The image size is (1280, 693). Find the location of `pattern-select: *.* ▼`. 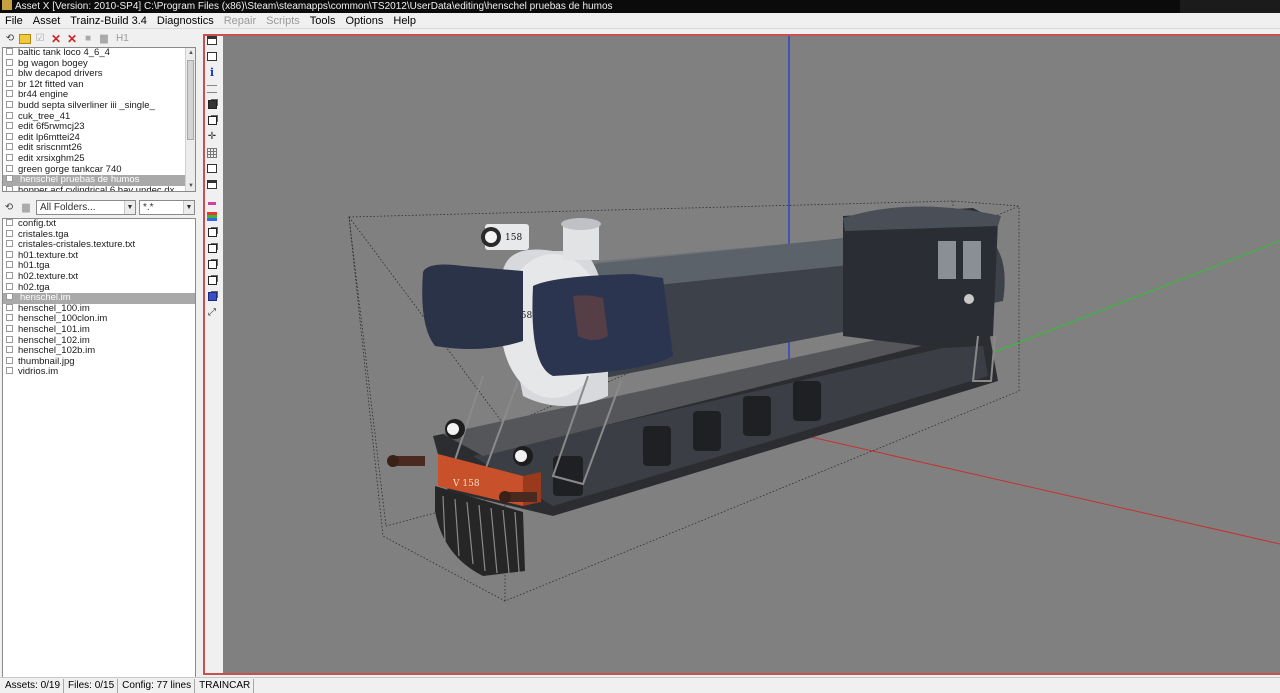

pattern-select: *.* ▼ is located at coordinates (167, 207).